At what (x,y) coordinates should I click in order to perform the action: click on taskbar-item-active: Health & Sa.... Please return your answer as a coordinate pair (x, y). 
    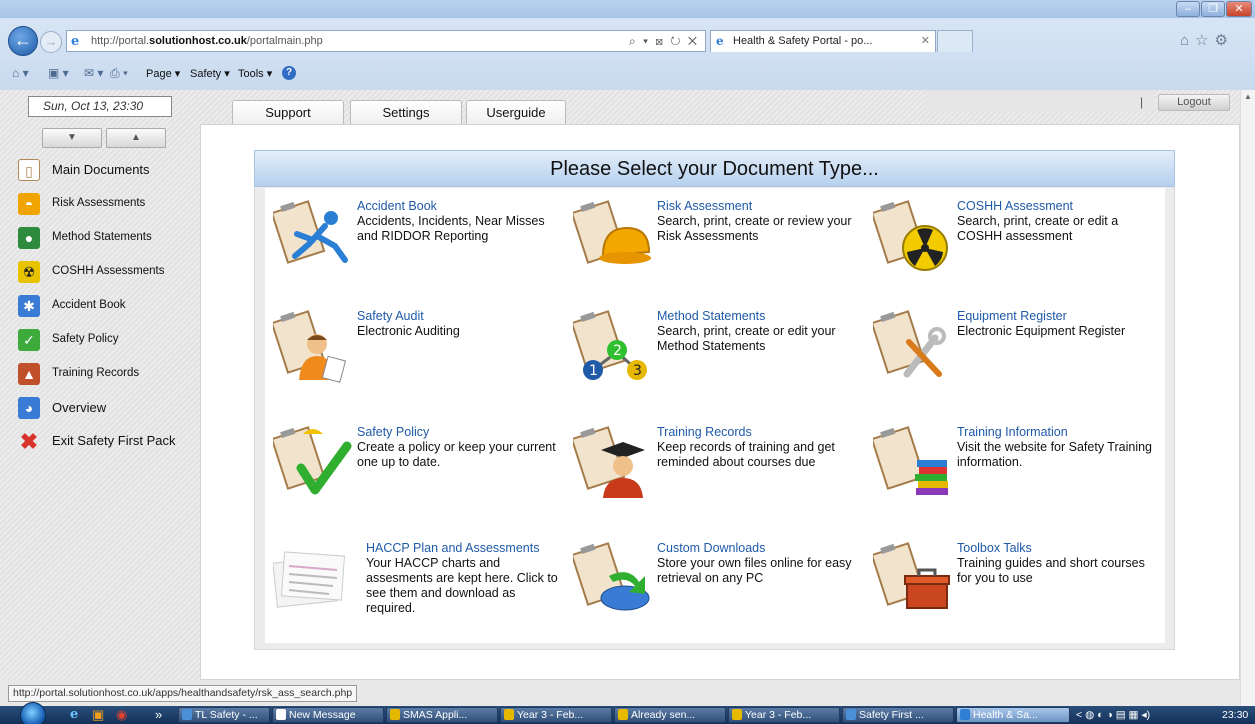
    Looking at the image, I should click on (1013, 715).